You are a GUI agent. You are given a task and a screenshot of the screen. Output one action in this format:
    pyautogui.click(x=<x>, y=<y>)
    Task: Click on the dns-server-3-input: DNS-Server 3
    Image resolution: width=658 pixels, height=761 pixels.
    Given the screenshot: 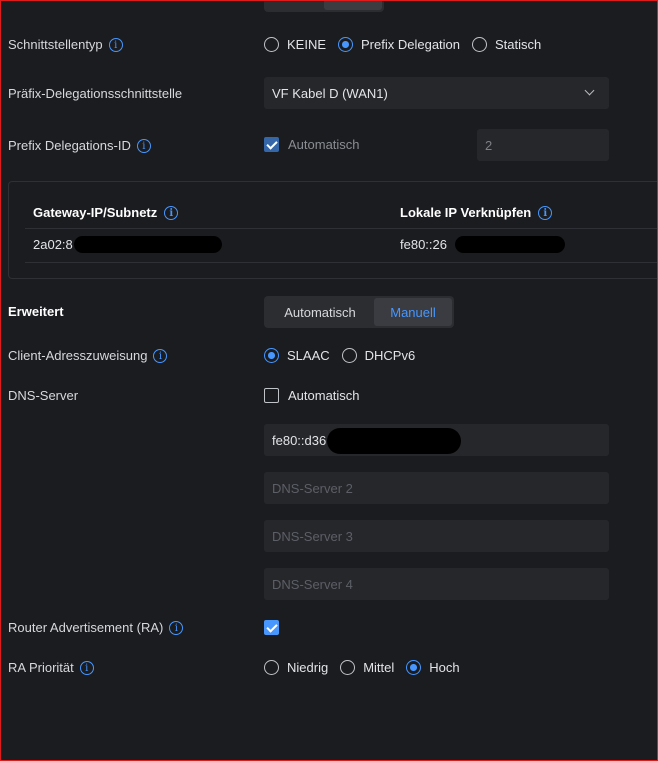 What is the action you would take?
    pyautogui.click(x=436, y=536)
    